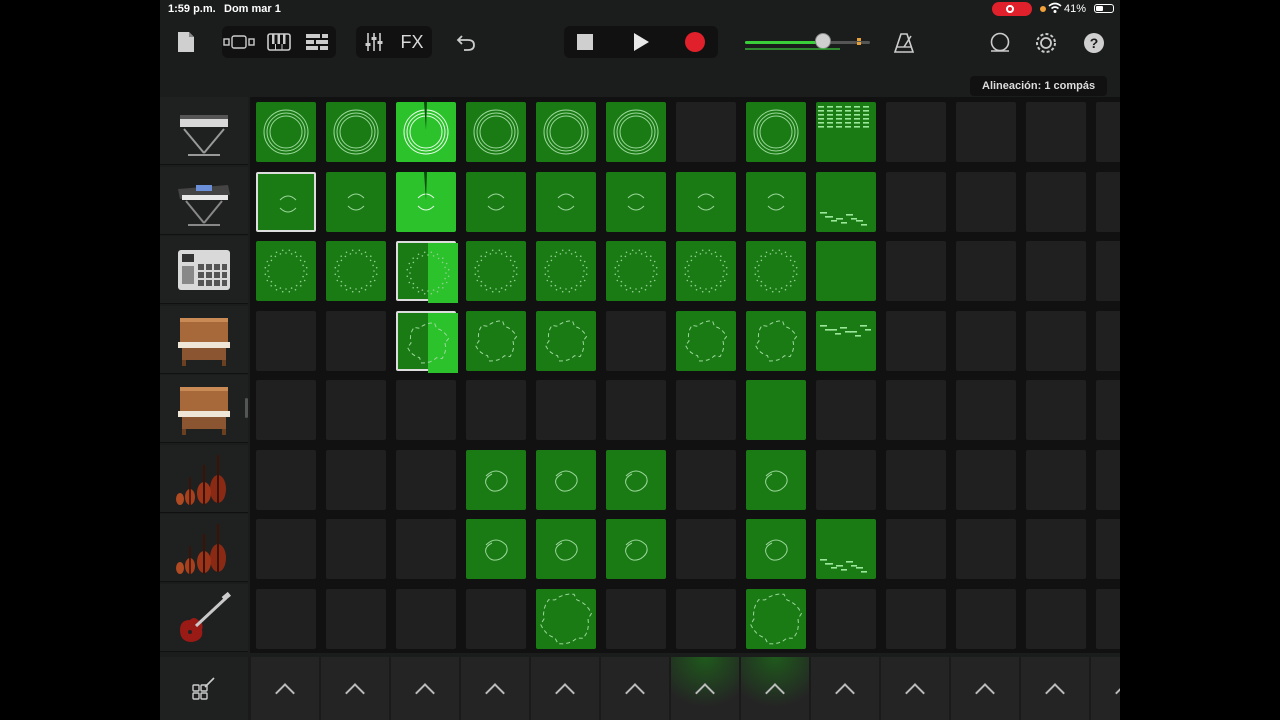 This screenshot has height=720, width=1280. Describe the element at coordinates (186, 42) in the screenshot. I see `my-songs-icon` at that location.